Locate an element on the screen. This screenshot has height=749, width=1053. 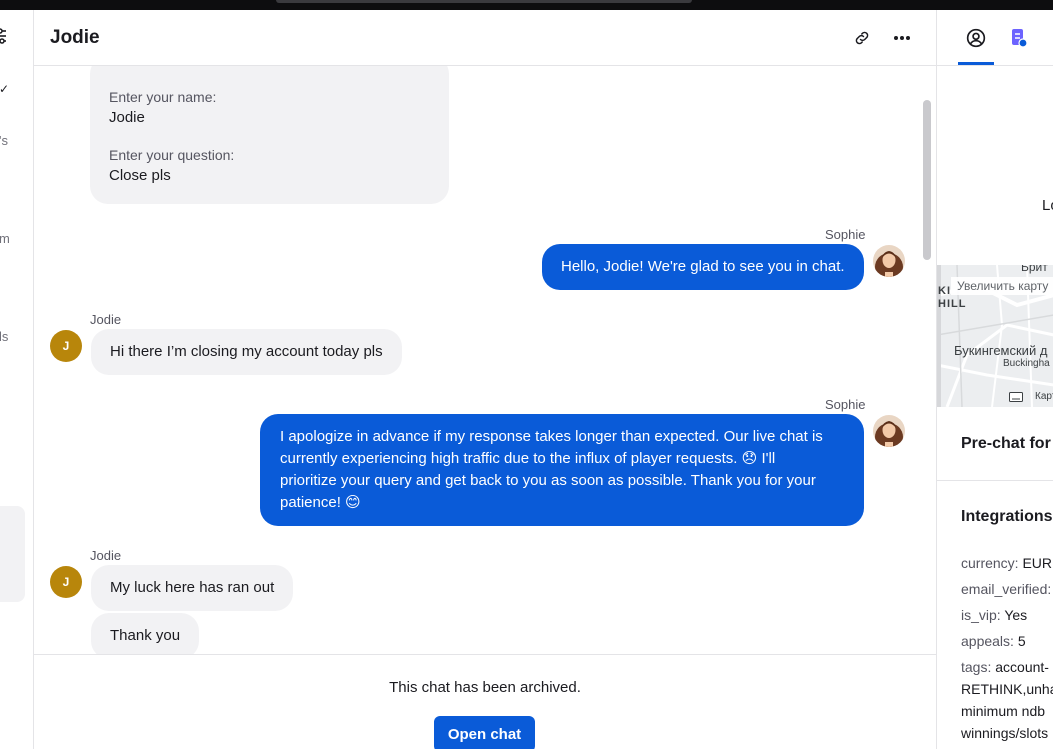
field-key: email_verified: is located at coordinates (1006, 589).